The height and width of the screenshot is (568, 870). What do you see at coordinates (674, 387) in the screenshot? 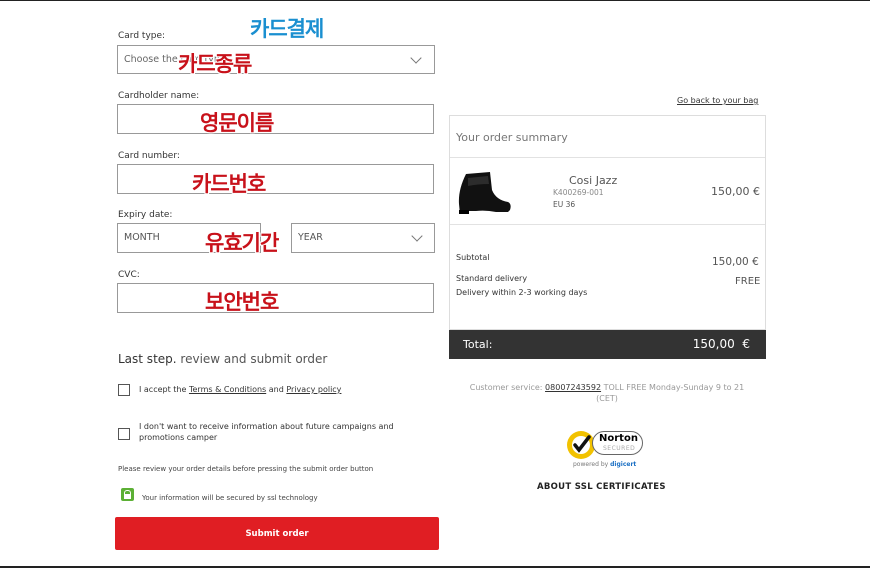
I see `service-hours: TOLL FREE Monday-Sunday 9 to 21` at bounding box center [674, 387].